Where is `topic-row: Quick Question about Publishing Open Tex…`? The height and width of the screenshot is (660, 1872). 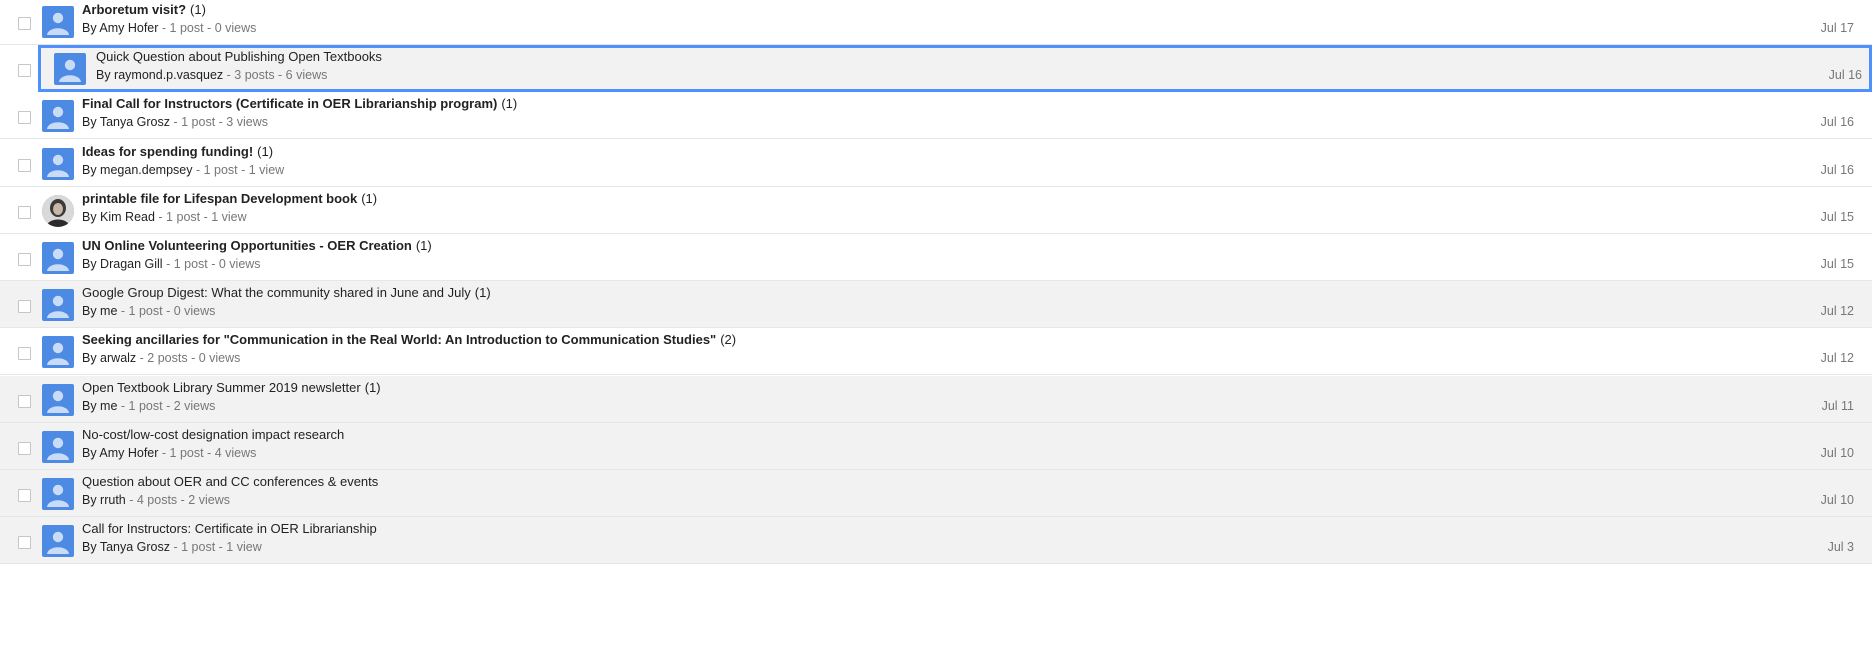
topic-row: Quick Question about Publishing Open Tex… is located at coordinates (945, 68).